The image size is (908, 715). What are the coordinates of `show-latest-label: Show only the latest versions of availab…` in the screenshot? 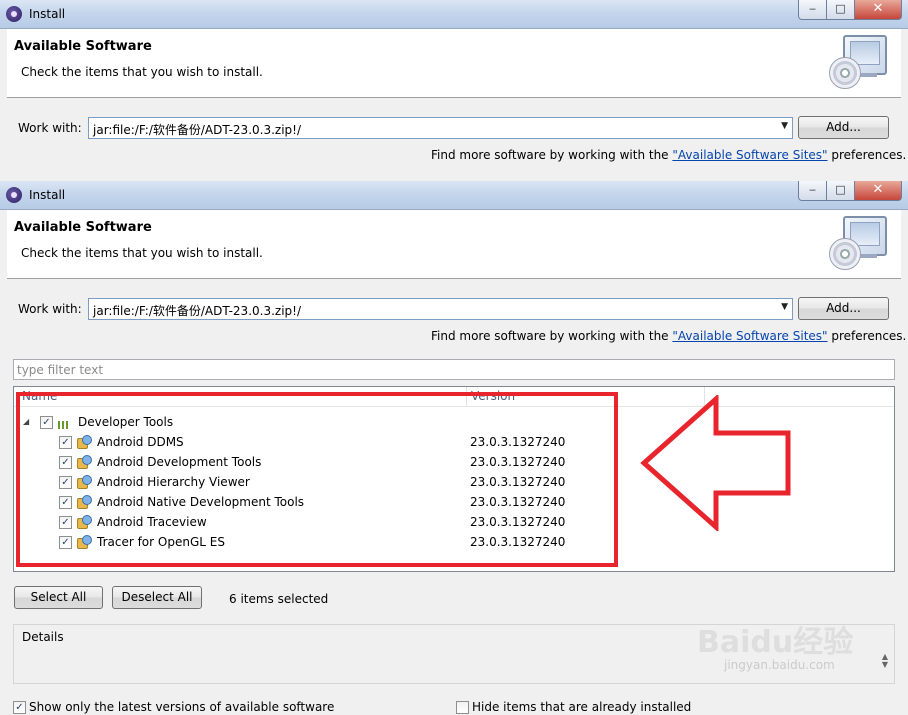 It's located at (182, 707).